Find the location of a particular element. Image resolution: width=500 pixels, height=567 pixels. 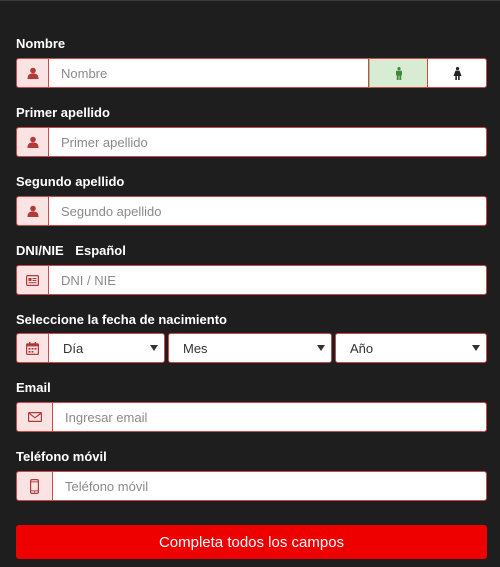

gender-female-button is located at coordinates (457, 73).